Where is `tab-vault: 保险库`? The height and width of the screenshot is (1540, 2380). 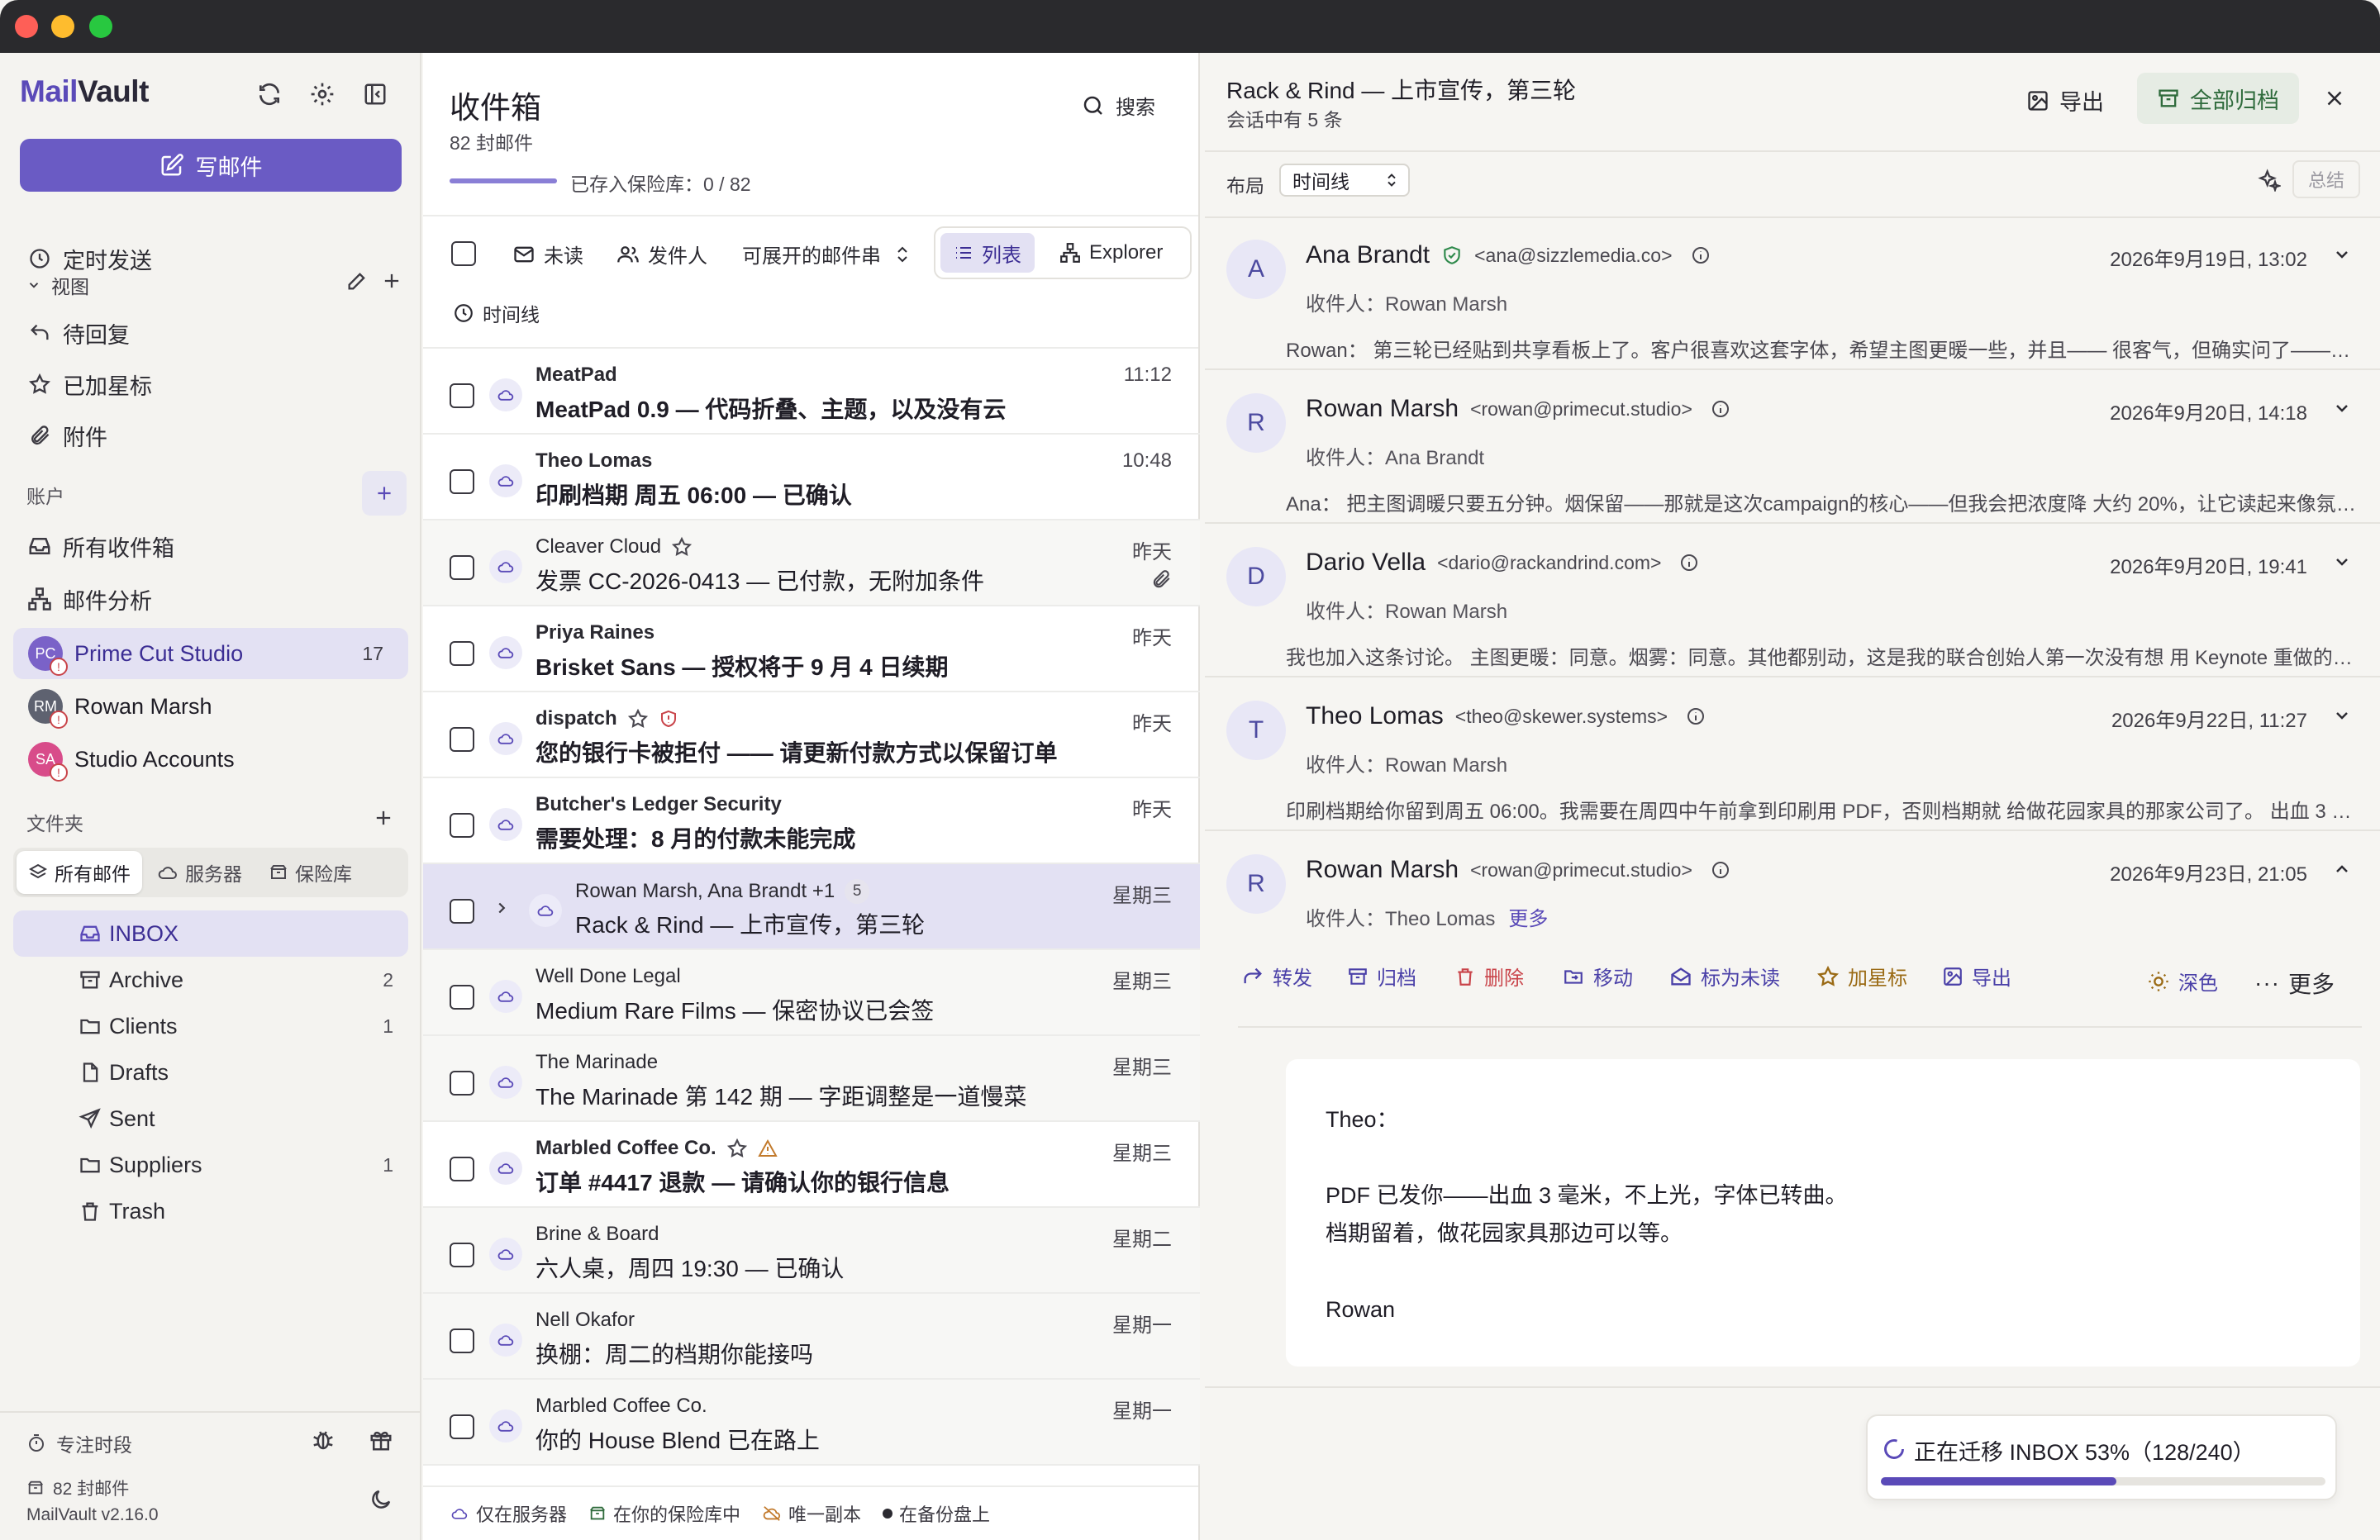 tab-vault: 保险库 is located at coordinates (310, 872).